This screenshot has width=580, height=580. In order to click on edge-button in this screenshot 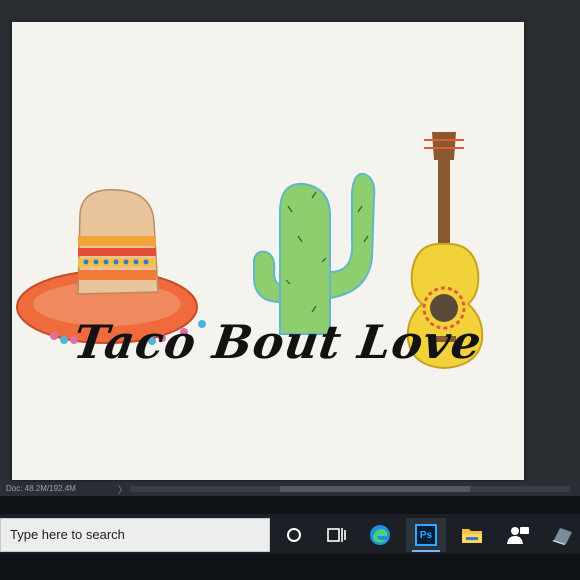, I will do `click(380, 535)`.